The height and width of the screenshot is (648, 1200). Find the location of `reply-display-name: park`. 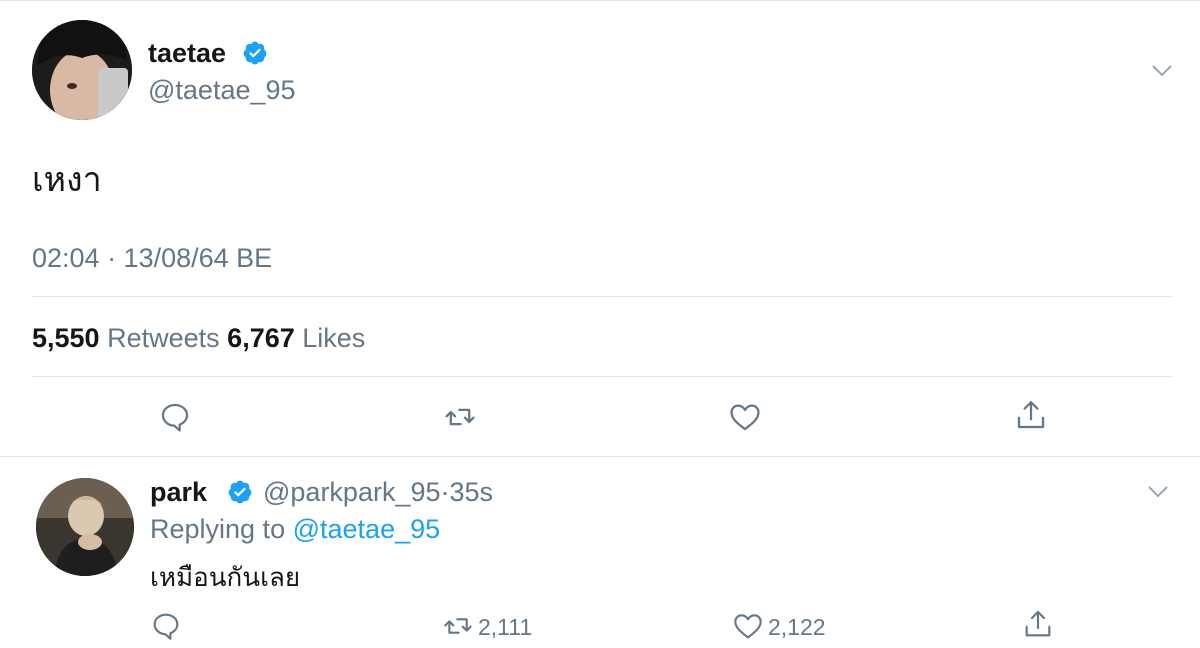

reply-display-name: park is located at coordinates (178, 492).